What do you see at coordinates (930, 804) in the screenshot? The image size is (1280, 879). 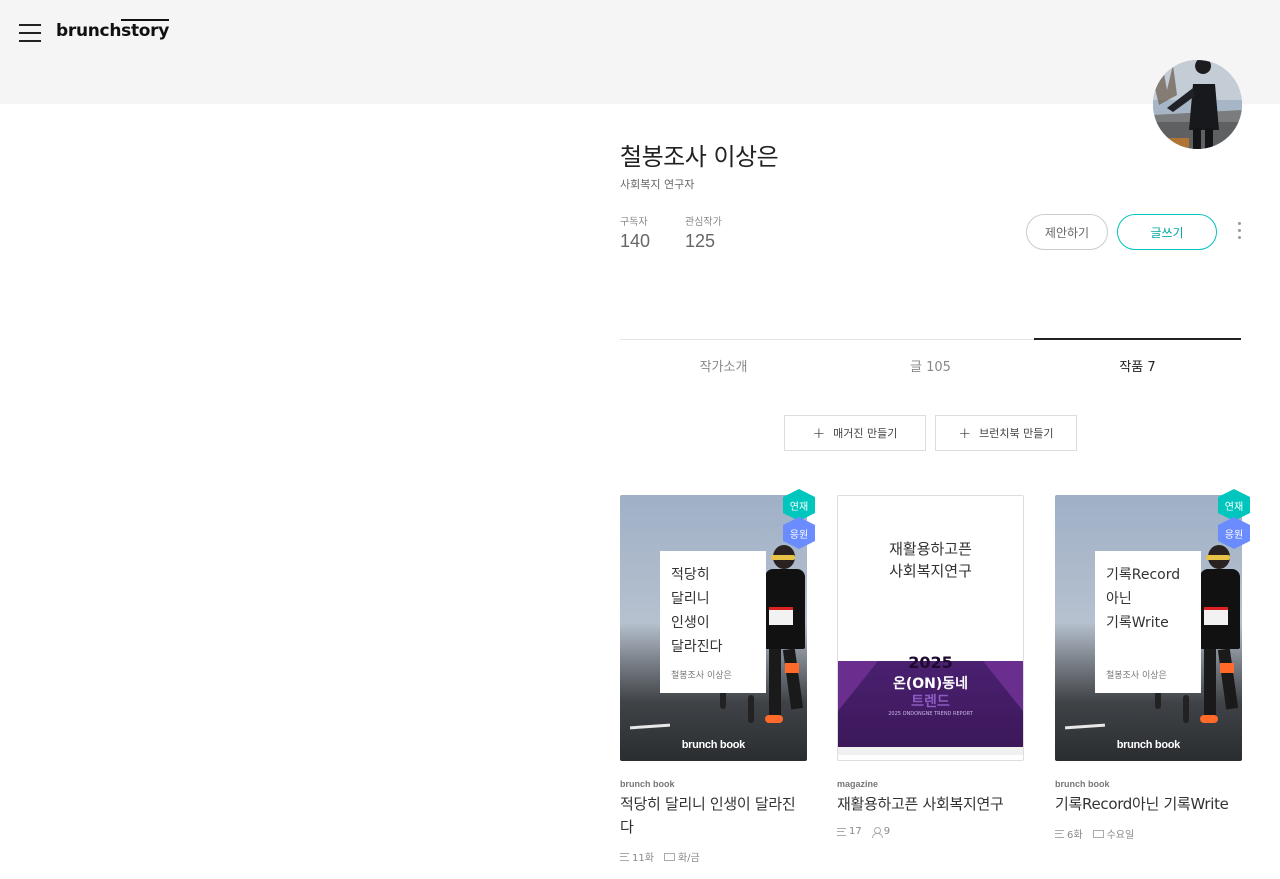 I see `work-title: 재활용하고픈 사회복지연구` at bounding box center [930, 804].